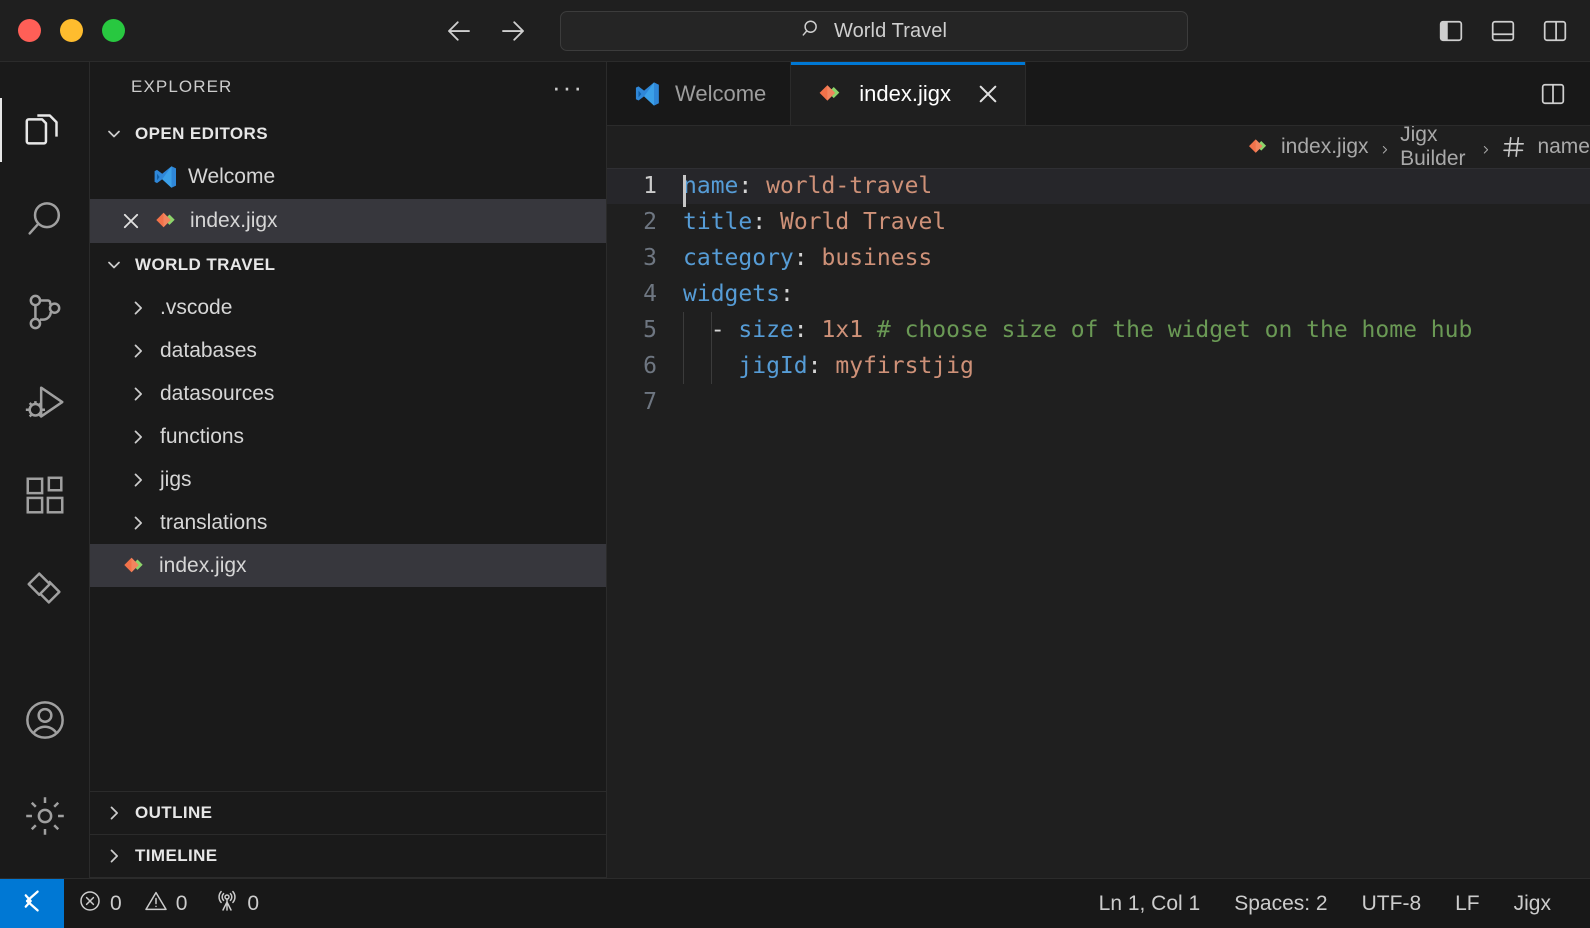 This screenshot has height=928, width=1590. I want to click on status-language-mode: Jigx, so click(1532, 903).